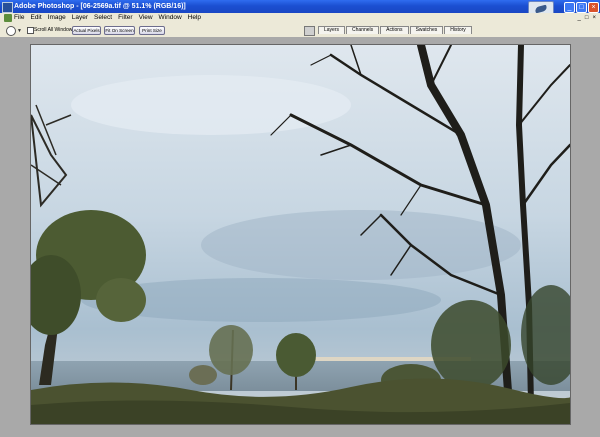 The image size is (600, 437). What do you see at coordinates (80, 18) in the screenshot?
I see `menu-layer: Layer` at bounding box center [80, 18].